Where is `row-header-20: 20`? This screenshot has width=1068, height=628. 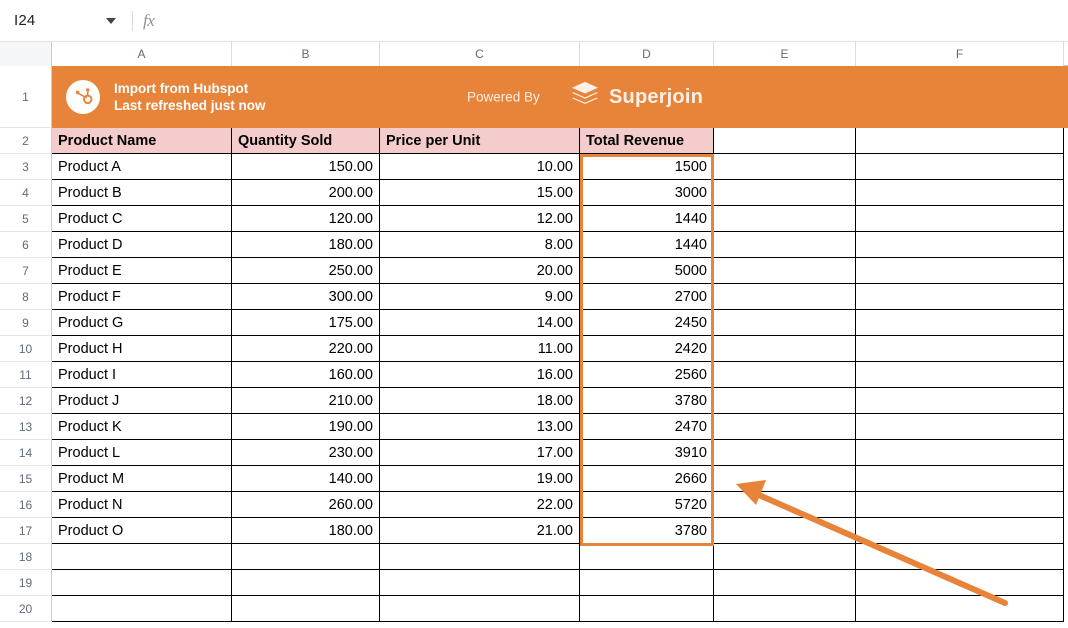 row-header-20: 20 is located at coordinates (26, 609).